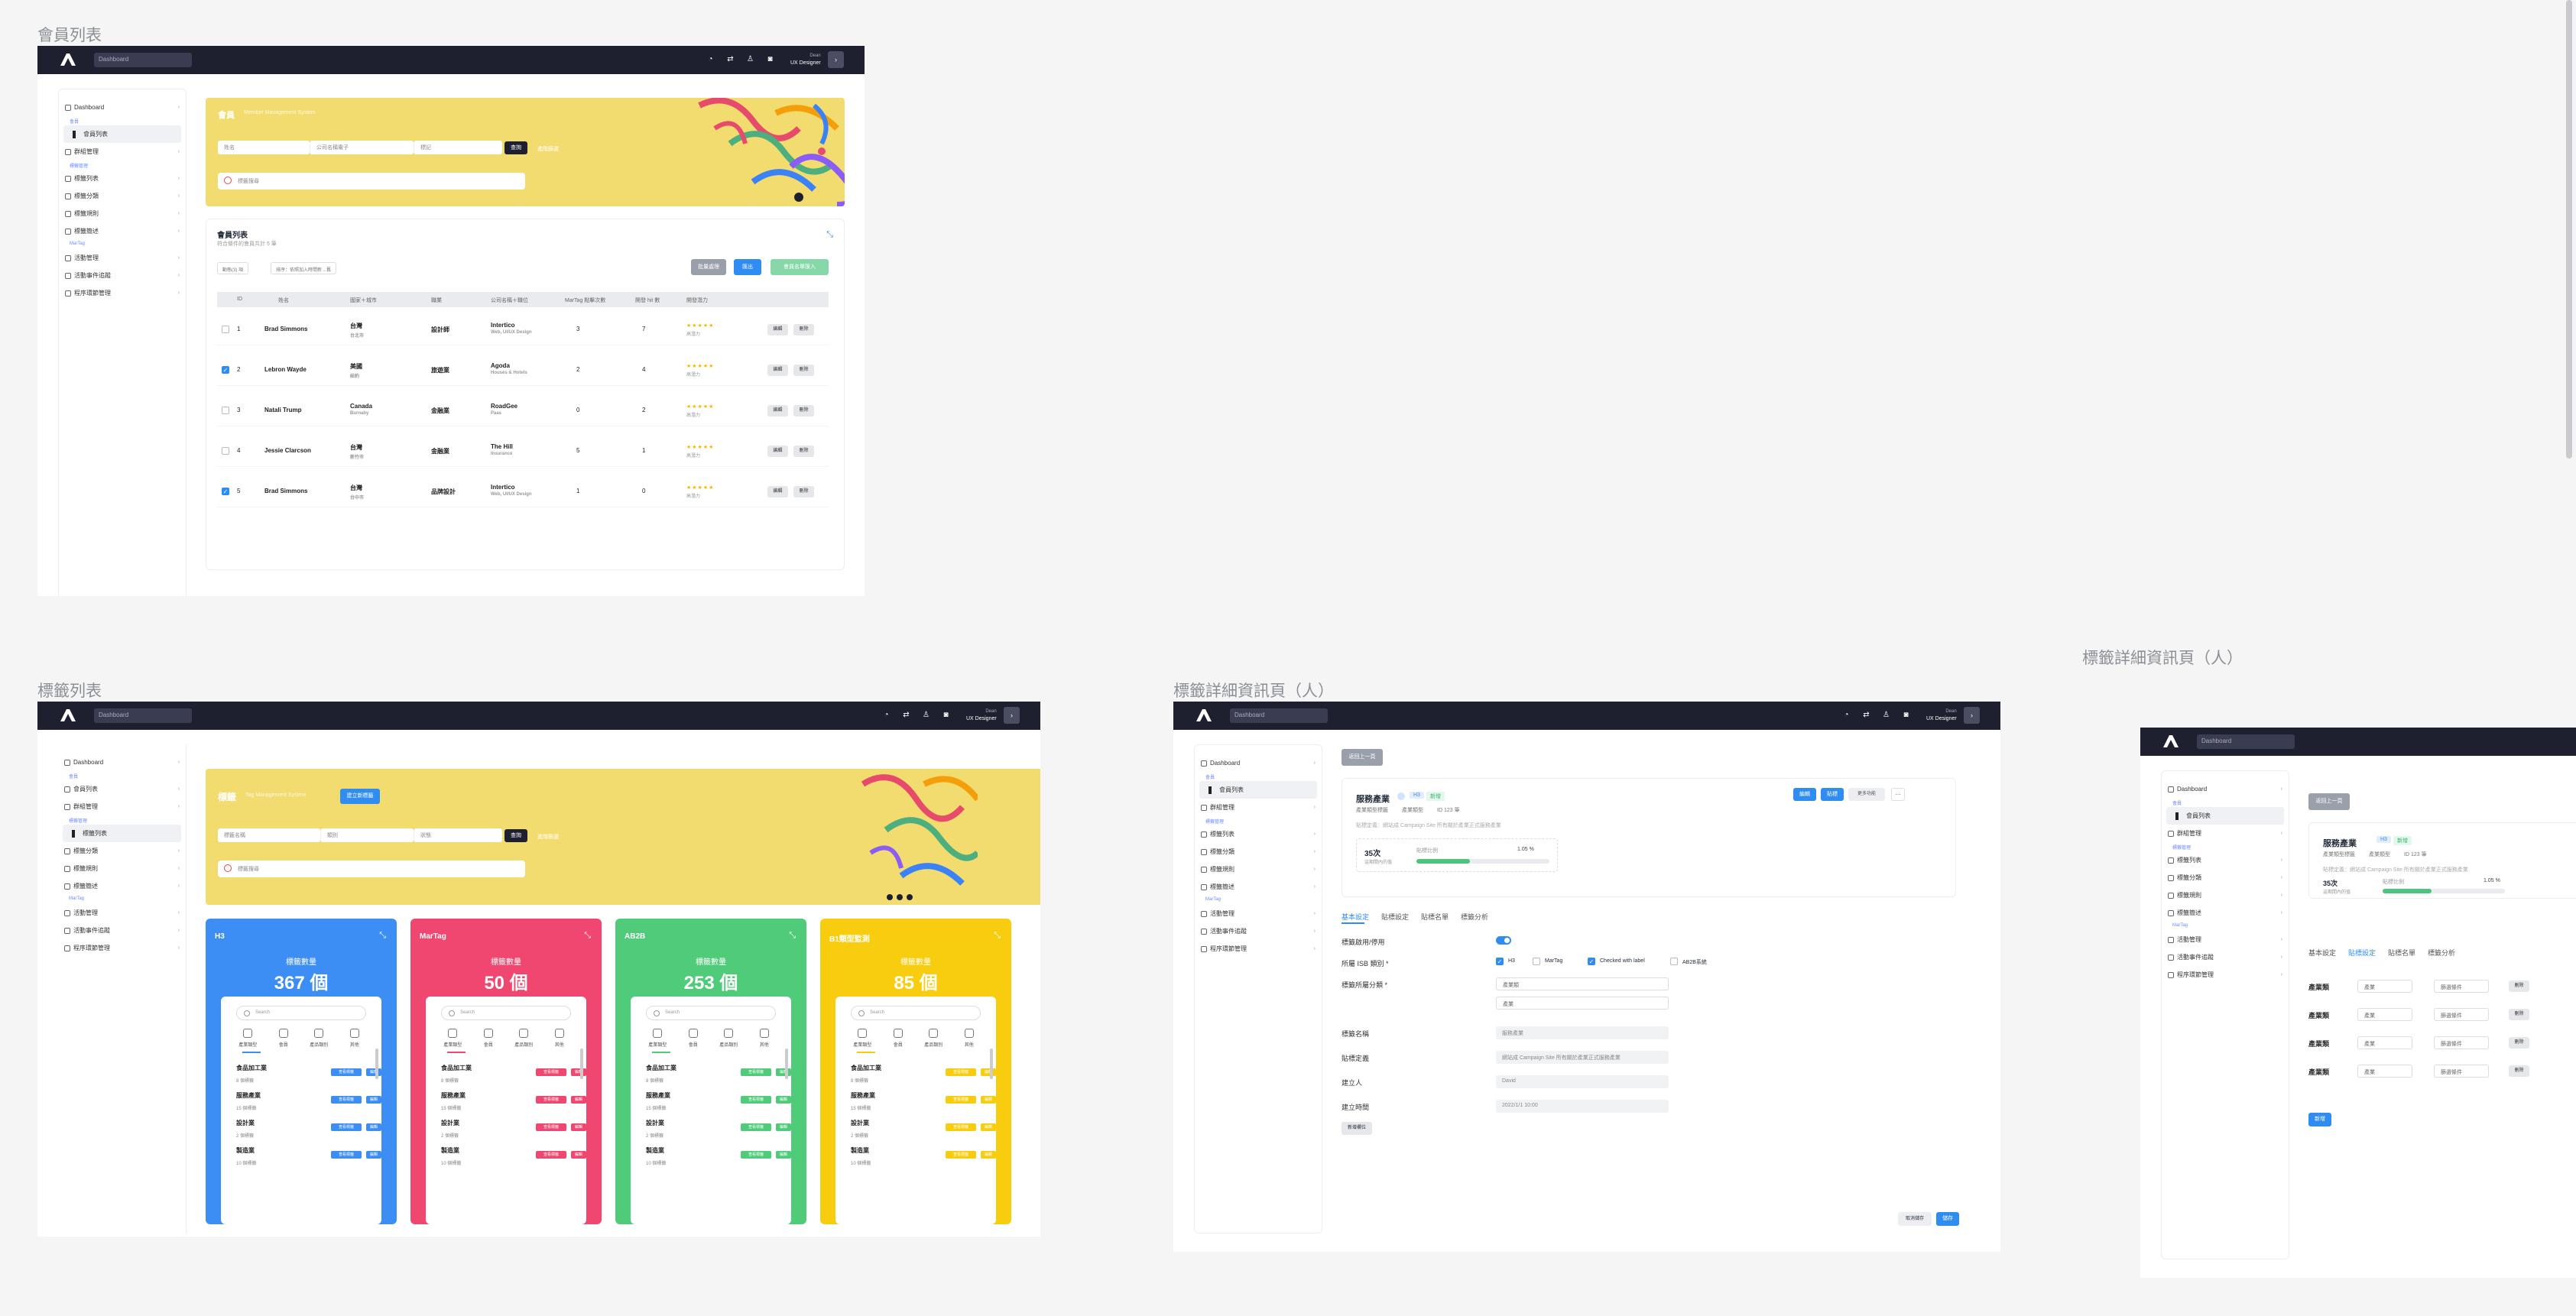 This screenshot has width=2576, height=1316. What do you see at coordinates (513, 1129) in the screenshot?
I see `list-item: 設計業 2 個標籤 查看標籤 編輯` at bounding box center [513, 1129].